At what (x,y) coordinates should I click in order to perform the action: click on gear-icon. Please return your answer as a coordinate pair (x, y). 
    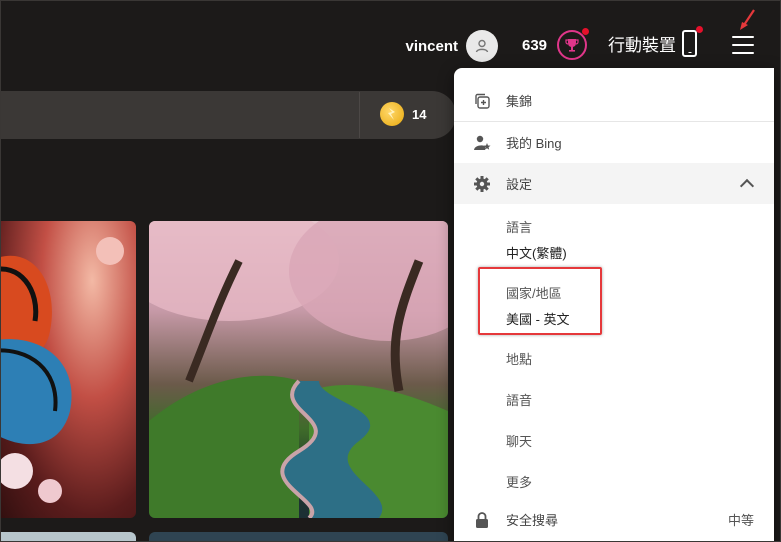
    Looking at the image, I should click on (482, 184).